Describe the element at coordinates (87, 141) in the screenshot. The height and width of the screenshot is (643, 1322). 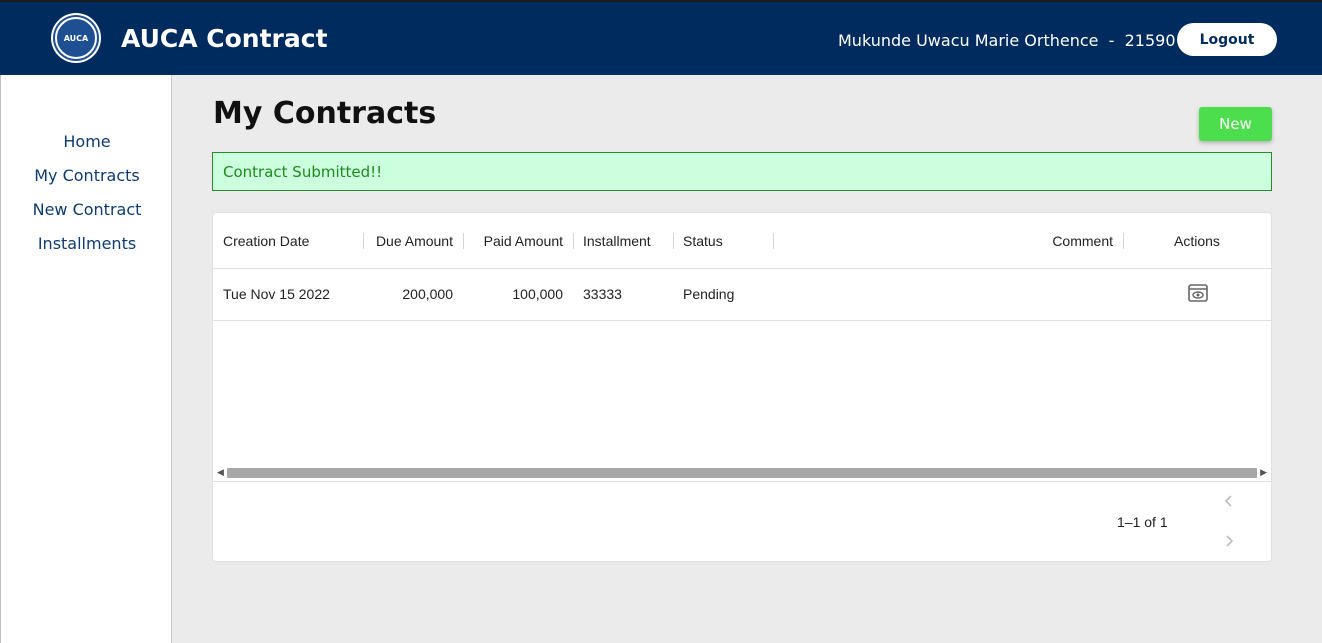
I see `sidebar-item-home: Home` at that location.